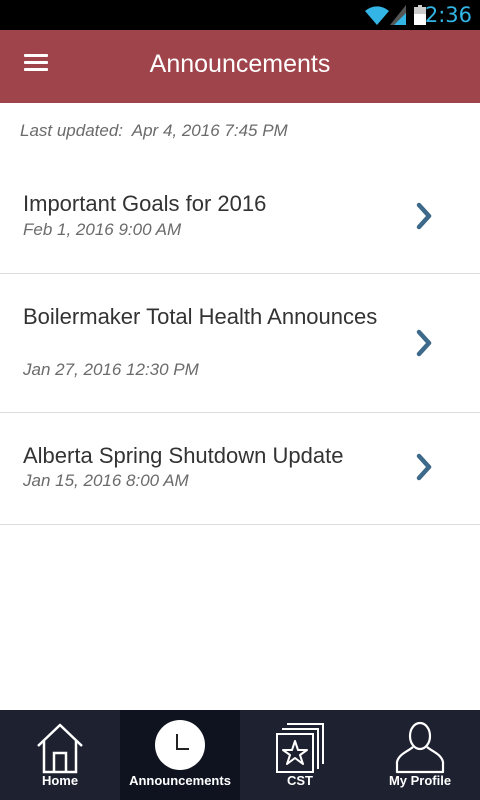 The height and width of the screenshot is (800, 480). Describe the element at coordinates (183, 455) in the screenshot. I see `announcement-title: Alberta Spring Shutdown Update` at that location.